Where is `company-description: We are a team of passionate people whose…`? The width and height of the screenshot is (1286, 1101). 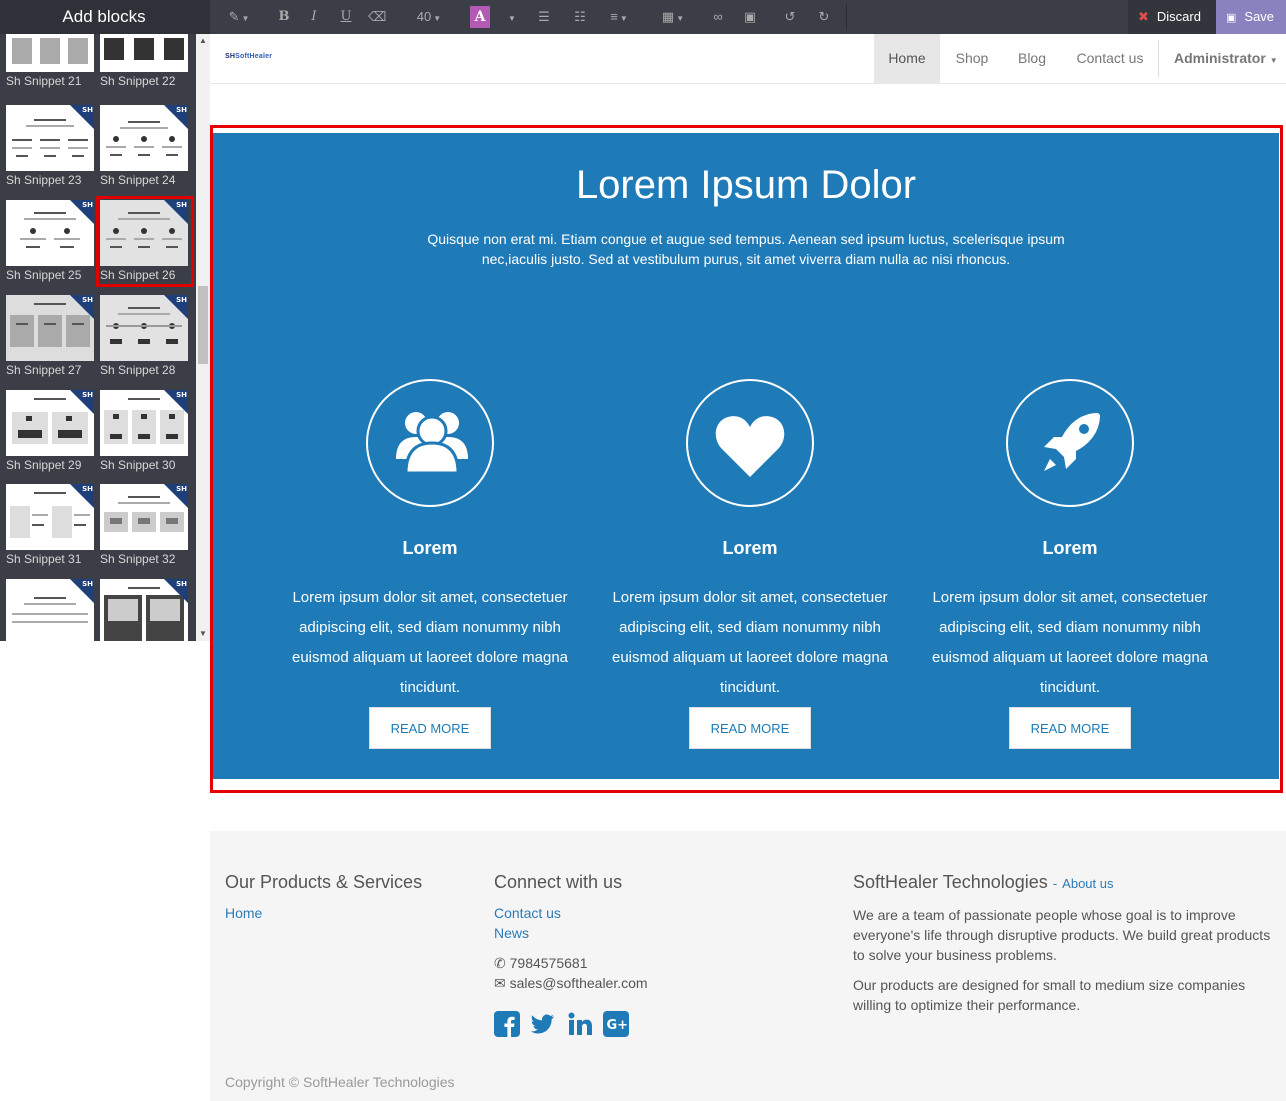
company-description: We are a team of passionate people whose… is located at coordinates (1062, 935).